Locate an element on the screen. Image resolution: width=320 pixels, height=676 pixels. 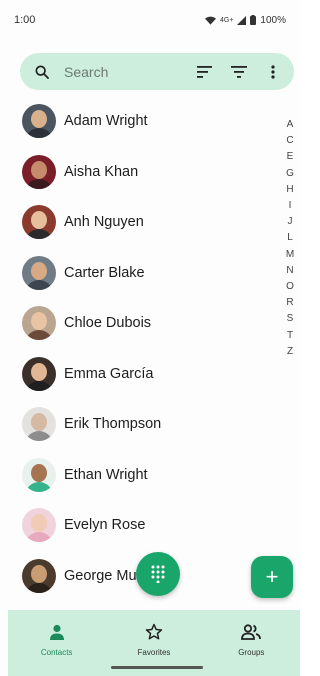
contact-row: Evelyn Rose is located at coordinates (140, 525).